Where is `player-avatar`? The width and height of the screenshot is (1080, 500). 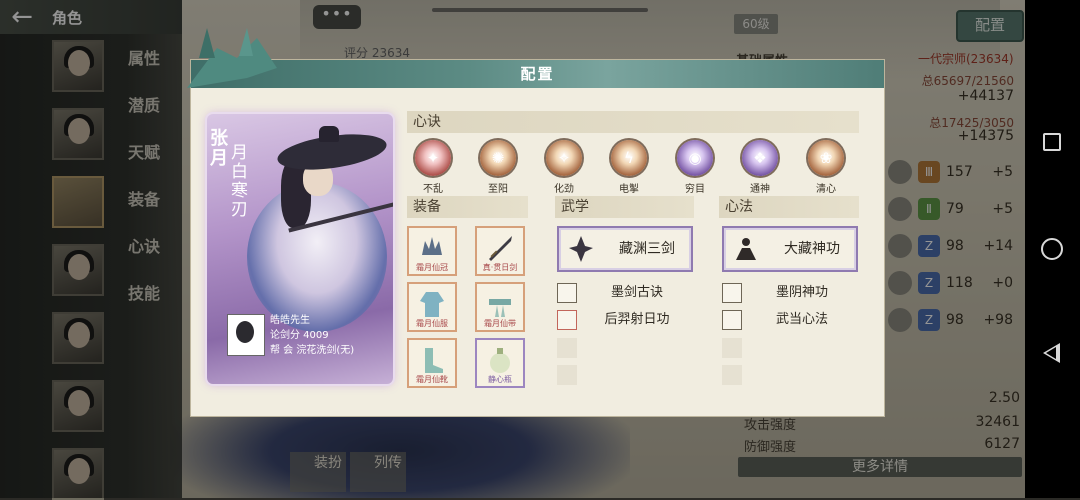
player-avatar is located at coordinates (246, 335).